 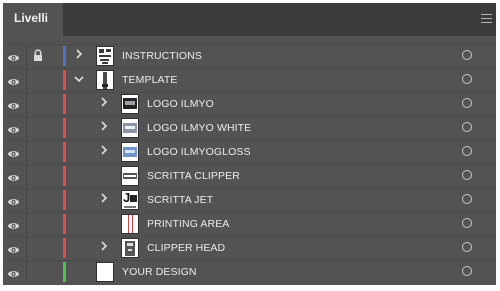 What do you see at coordinates (188, 224) in the screenshot?
I see `layer-name: PRINTING AREA` at bounding box center [188, 224].